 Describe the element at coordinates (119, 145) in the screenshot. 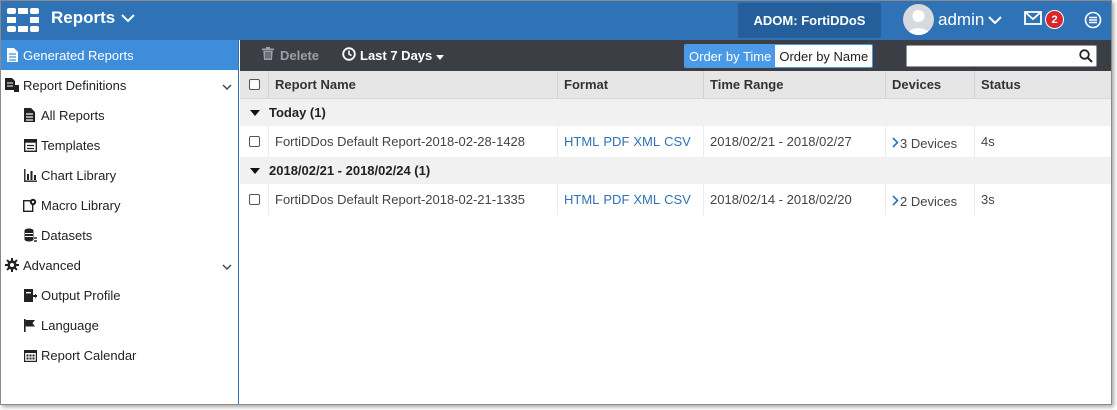

I see `sidebar-item-templates: Templates` at that location.